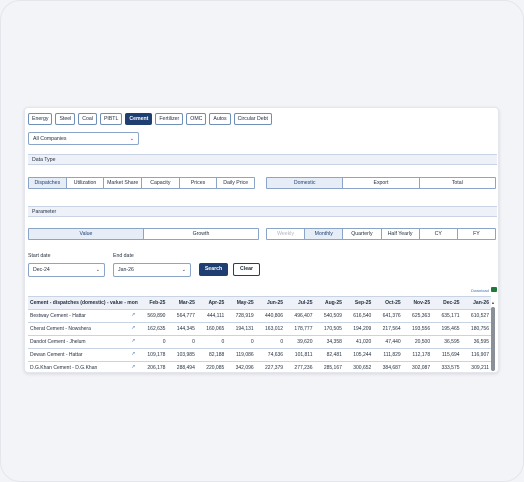  I want to click on tab-autos: Autos, so click(220, 119).